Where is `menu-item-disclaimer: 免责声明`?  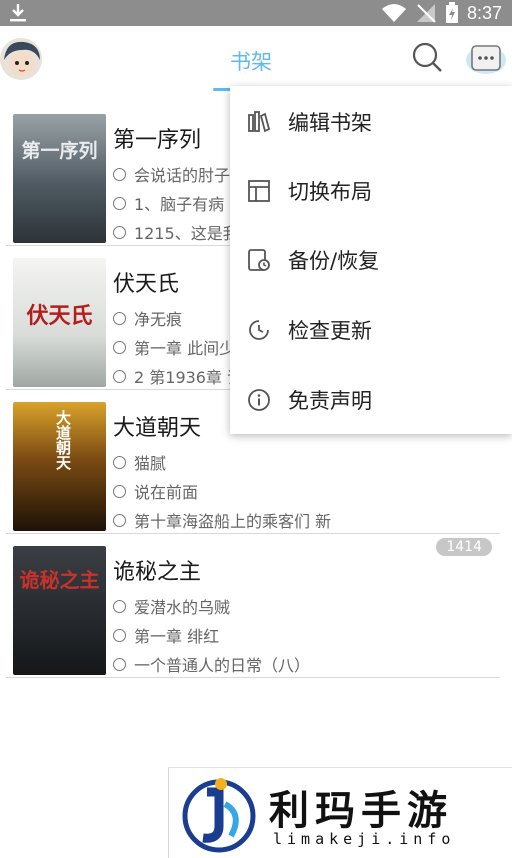 menu-item-disclaimer: 免责声明 is located at coordinates (371, 400).